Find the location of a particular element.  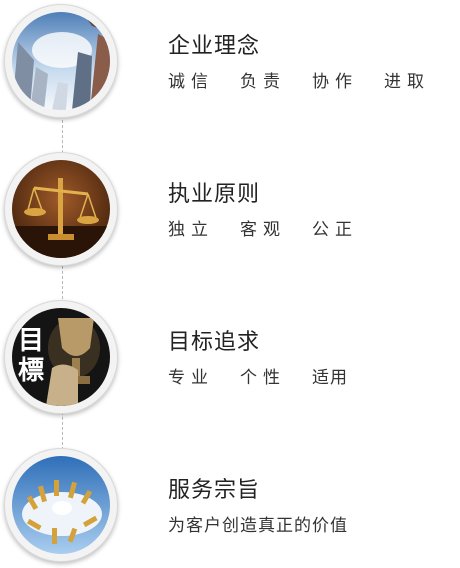

city-skyline-icon is located at coordinates (61, 61).